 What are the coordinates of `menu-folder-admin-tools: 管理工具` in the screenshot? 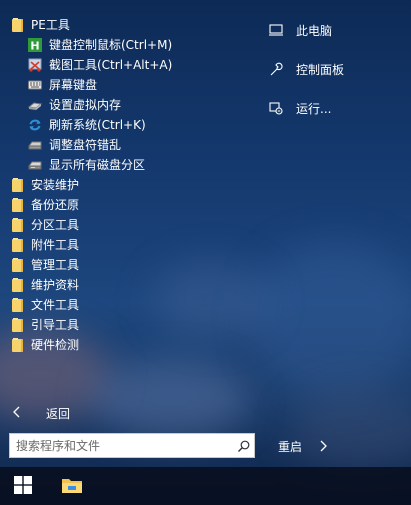 It's located at (133, 265).